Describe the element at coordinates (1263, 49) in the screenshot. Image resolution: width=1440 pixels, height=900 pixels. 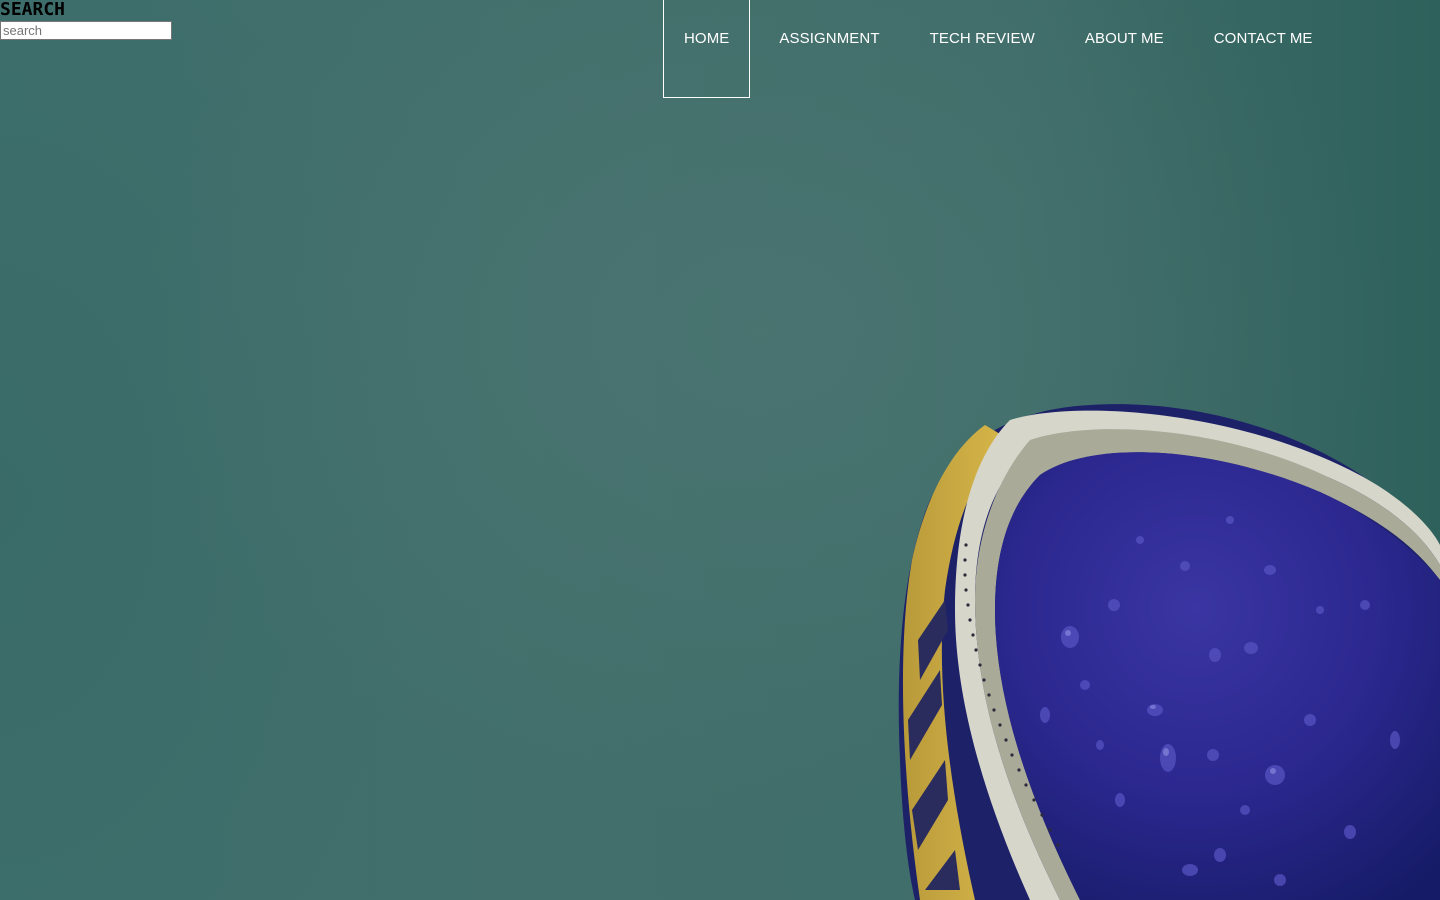
I see `nav-item-contact-me: CONTACT ME` at that location.